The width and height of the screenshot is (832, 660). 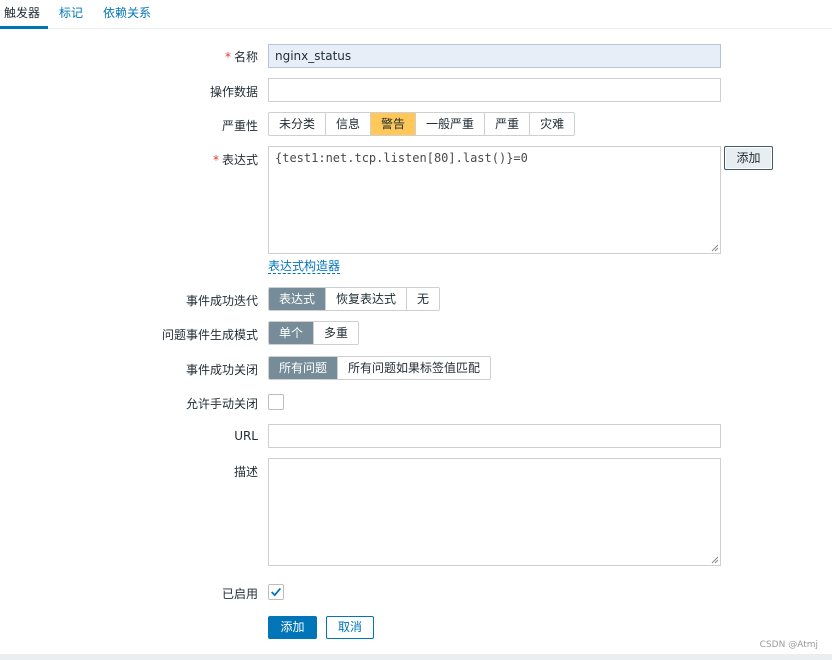 I want to click on tab-dependencies: 依赖关系, so click(x=127, y=14).